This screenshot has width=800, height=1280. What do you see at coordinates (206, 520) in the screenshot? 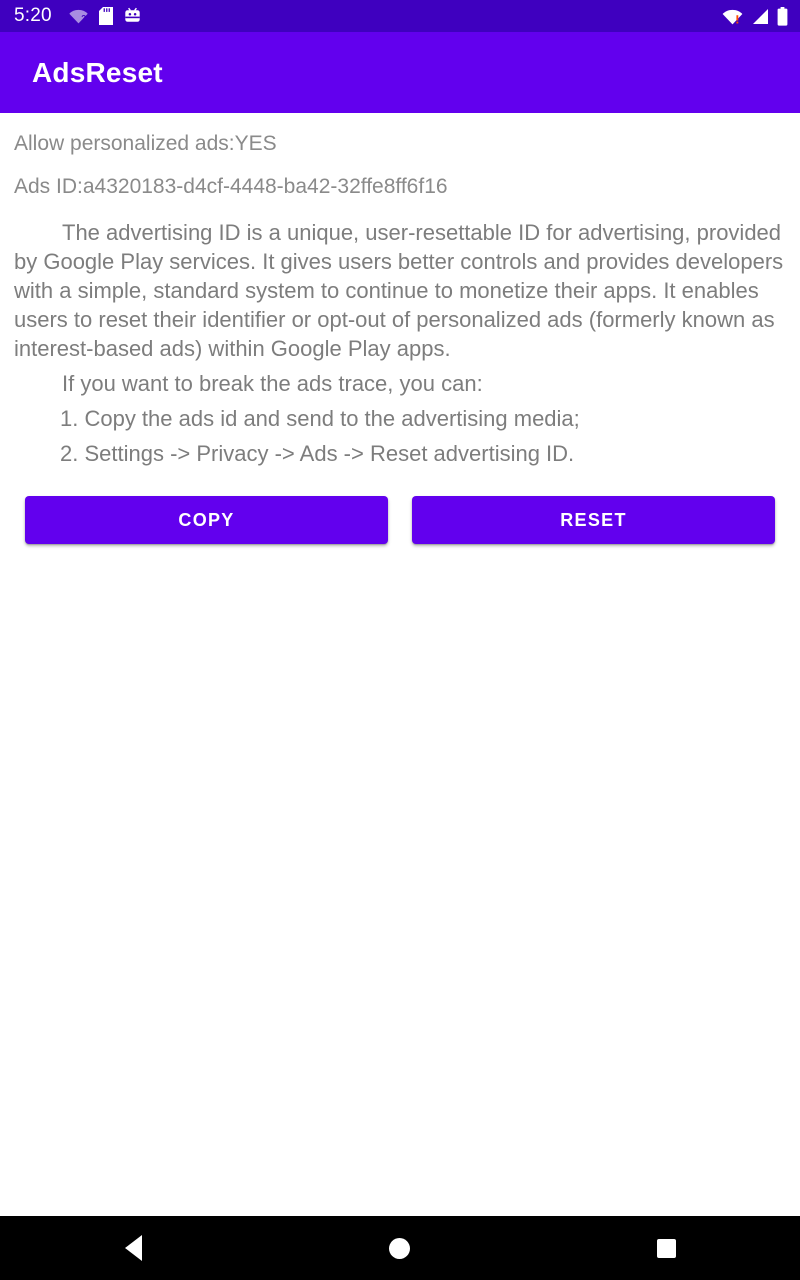
I see `copy-button: COPY` at bounding box center [206, 520].